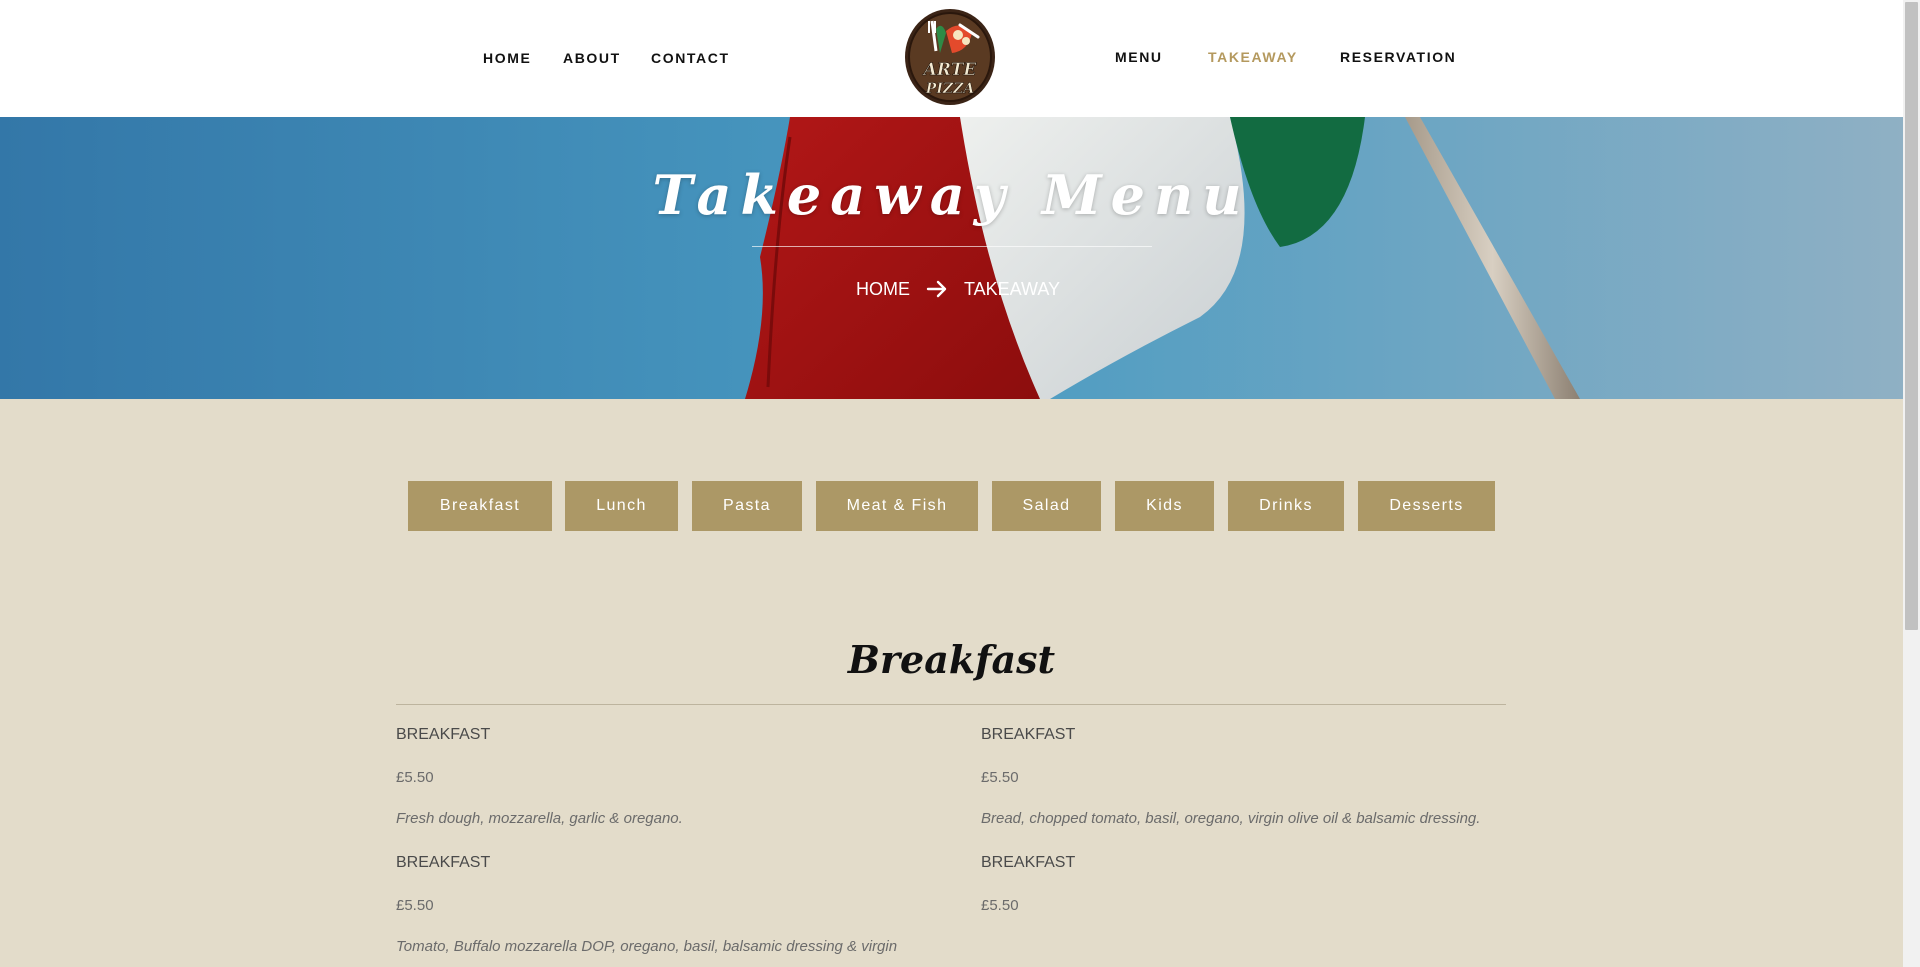 The height and width of the screenshot is (967, 1920). I want to click on scrollbar-thumb, so click(1911, 316).